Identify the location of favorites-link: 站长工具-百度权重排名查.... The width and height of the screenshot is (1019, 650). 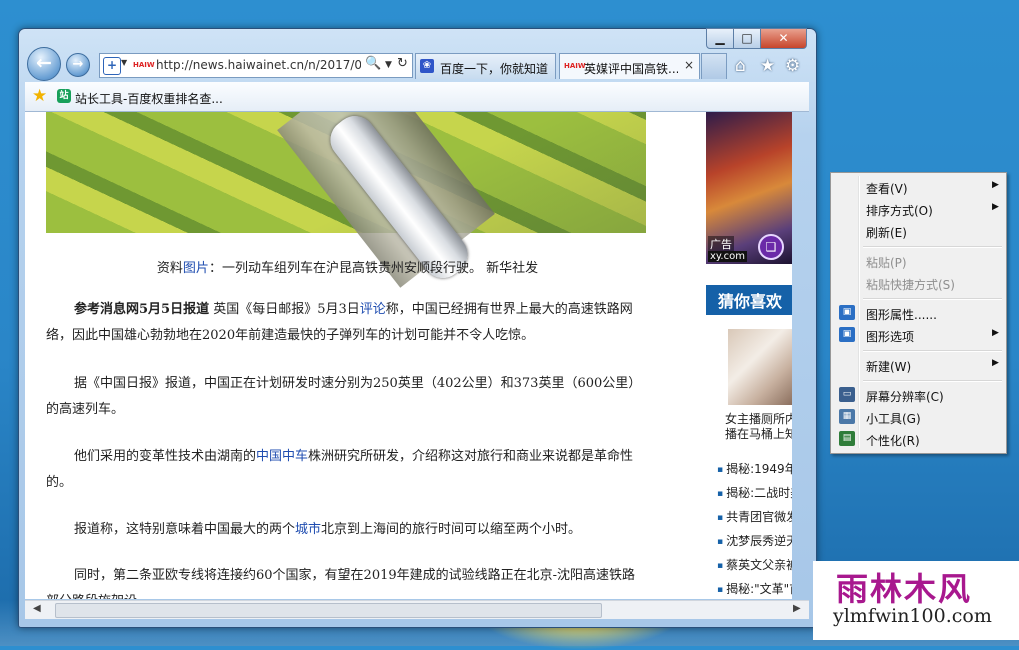
(149, 98).